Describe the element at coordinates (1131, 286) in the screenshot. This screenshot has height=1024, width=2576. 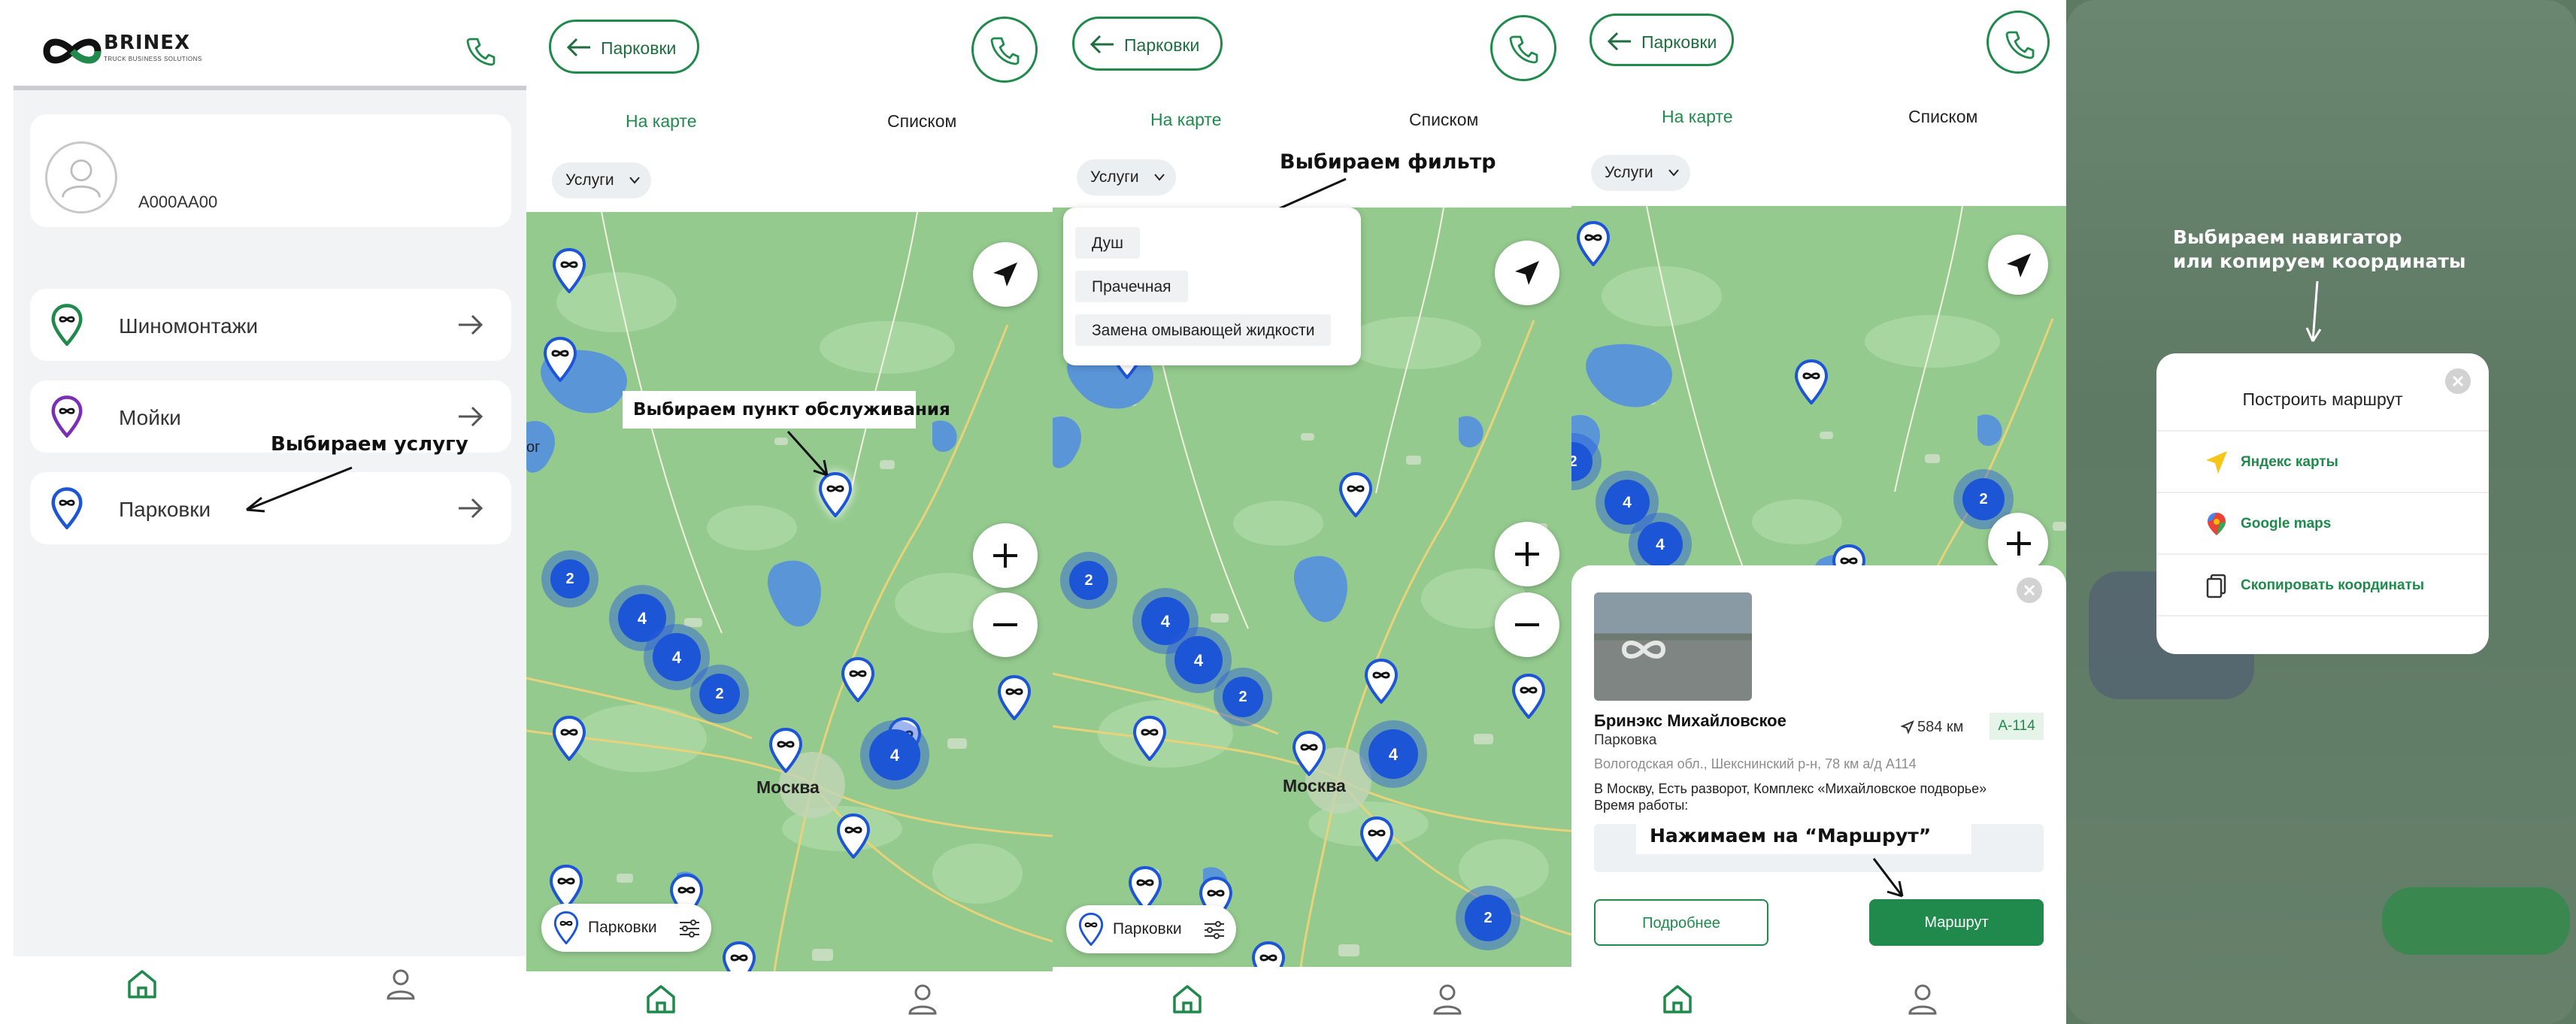
I see `filter-option-laundry: Прачечная` at that location.